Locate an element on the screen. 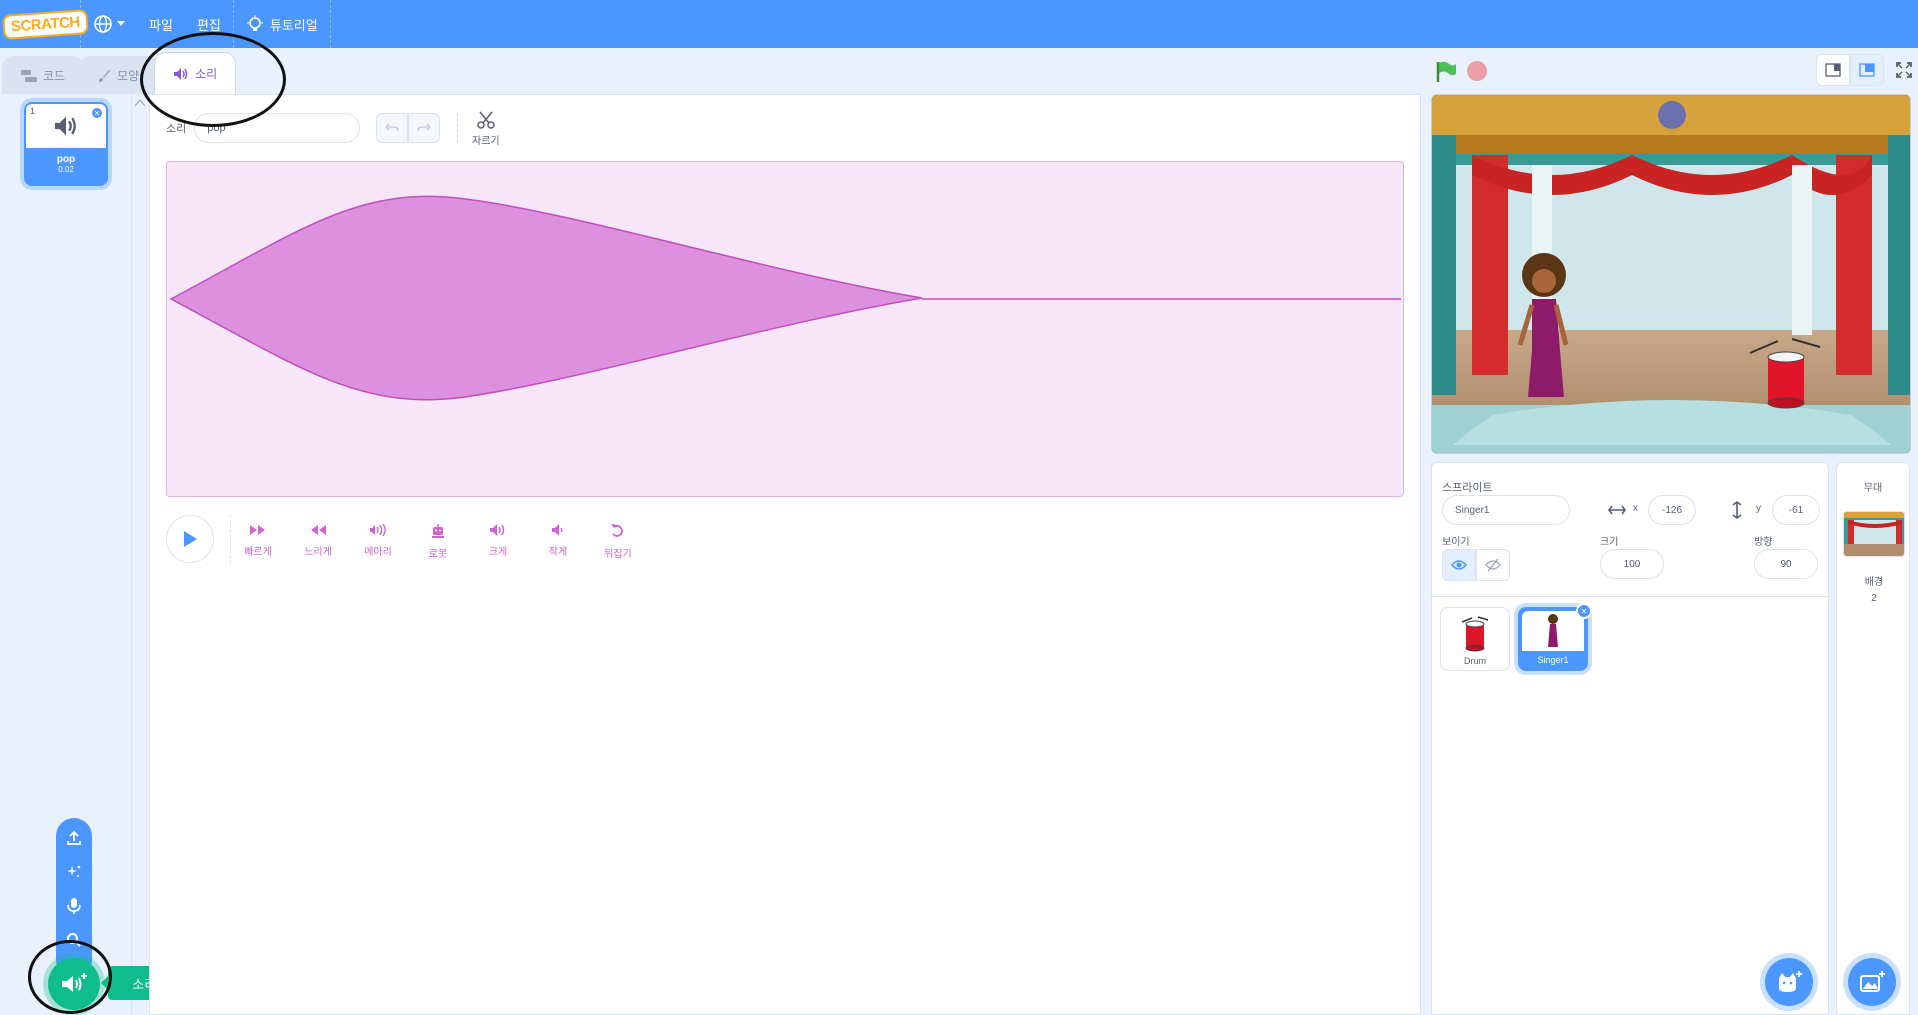 This screenshot has width=1918, height=1015. slower-icon is located at coordinates (318, 530).